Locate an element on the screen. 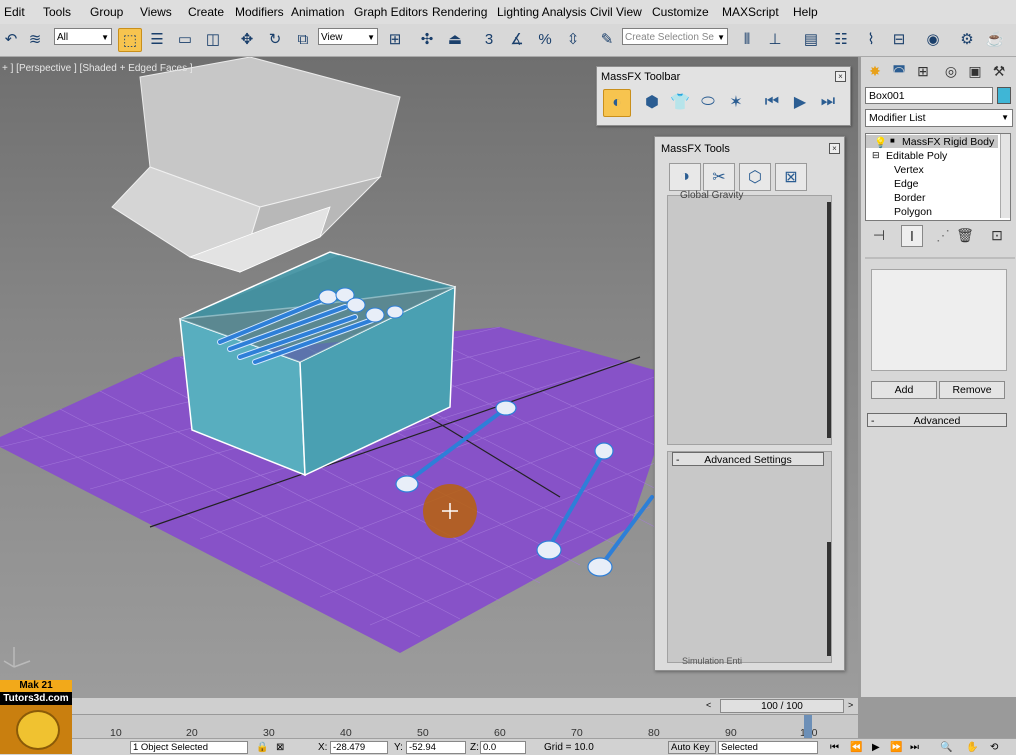  pan-icon: ✋ is located at coordinates (972, 747).